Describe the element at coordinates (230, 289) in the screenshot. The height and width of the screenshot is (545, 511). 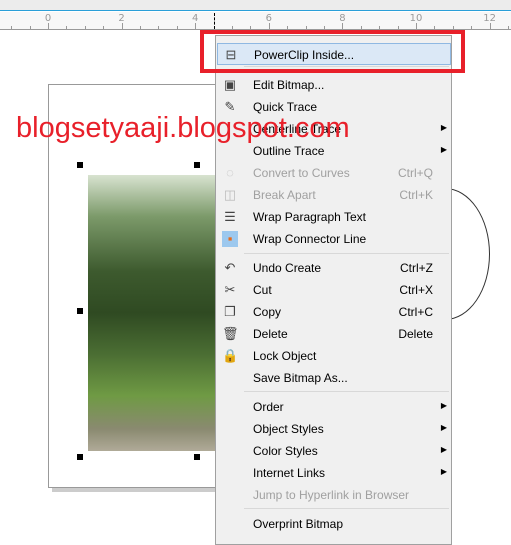
I see `scissors-icon: ✂` at that location.